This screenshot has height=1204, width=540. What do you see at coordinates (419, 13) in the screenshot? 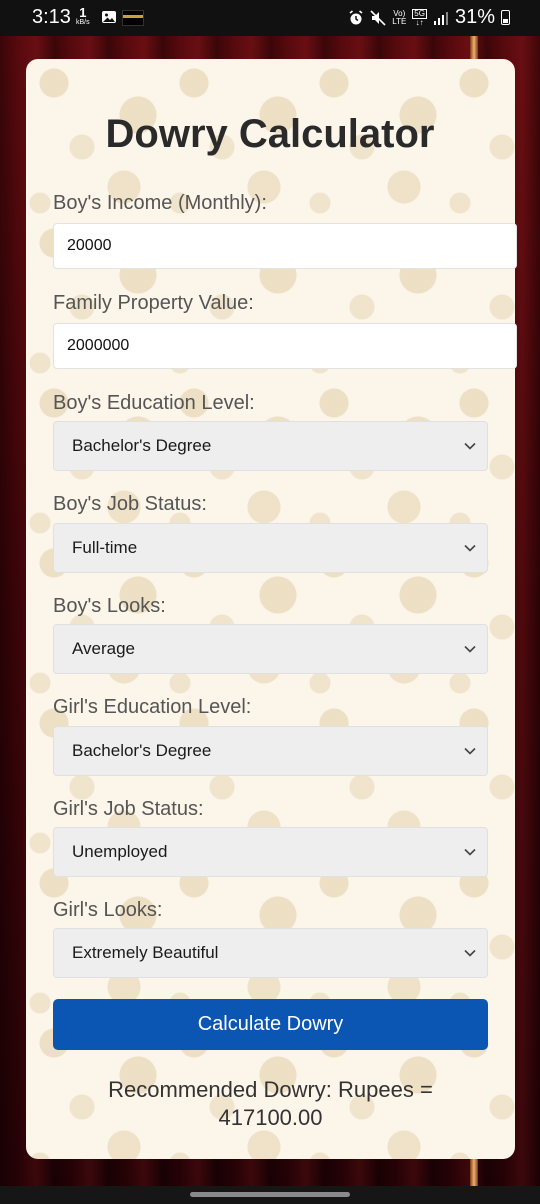
I see `5g-label: 5G` at bounding box center [419, 13].